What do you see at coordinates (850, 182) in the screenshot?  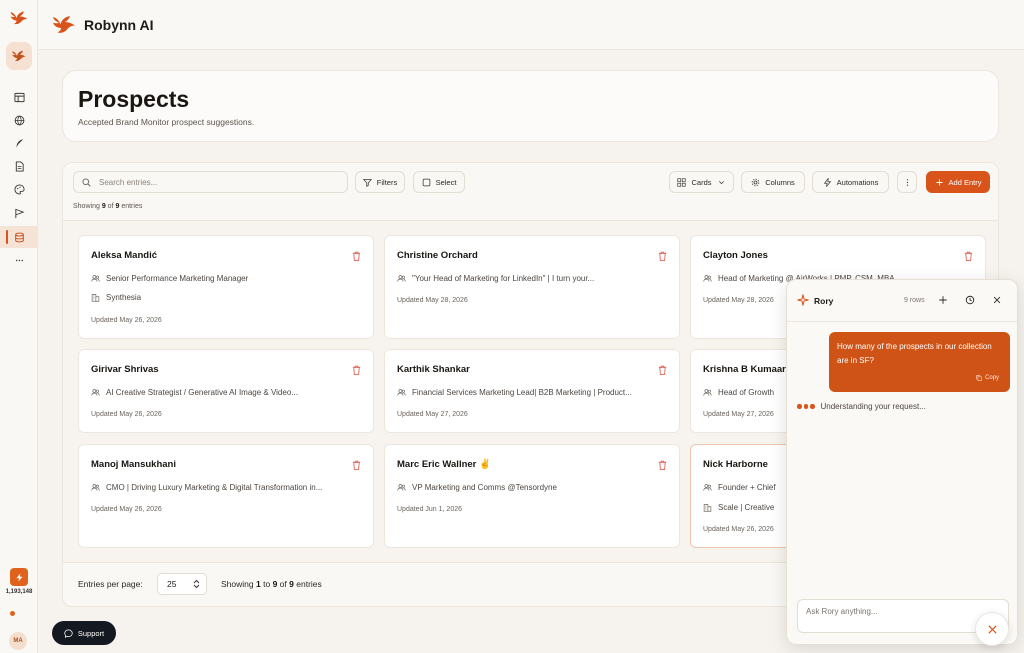 I see `automations-button: Automations` at bounding box center [850, 182].